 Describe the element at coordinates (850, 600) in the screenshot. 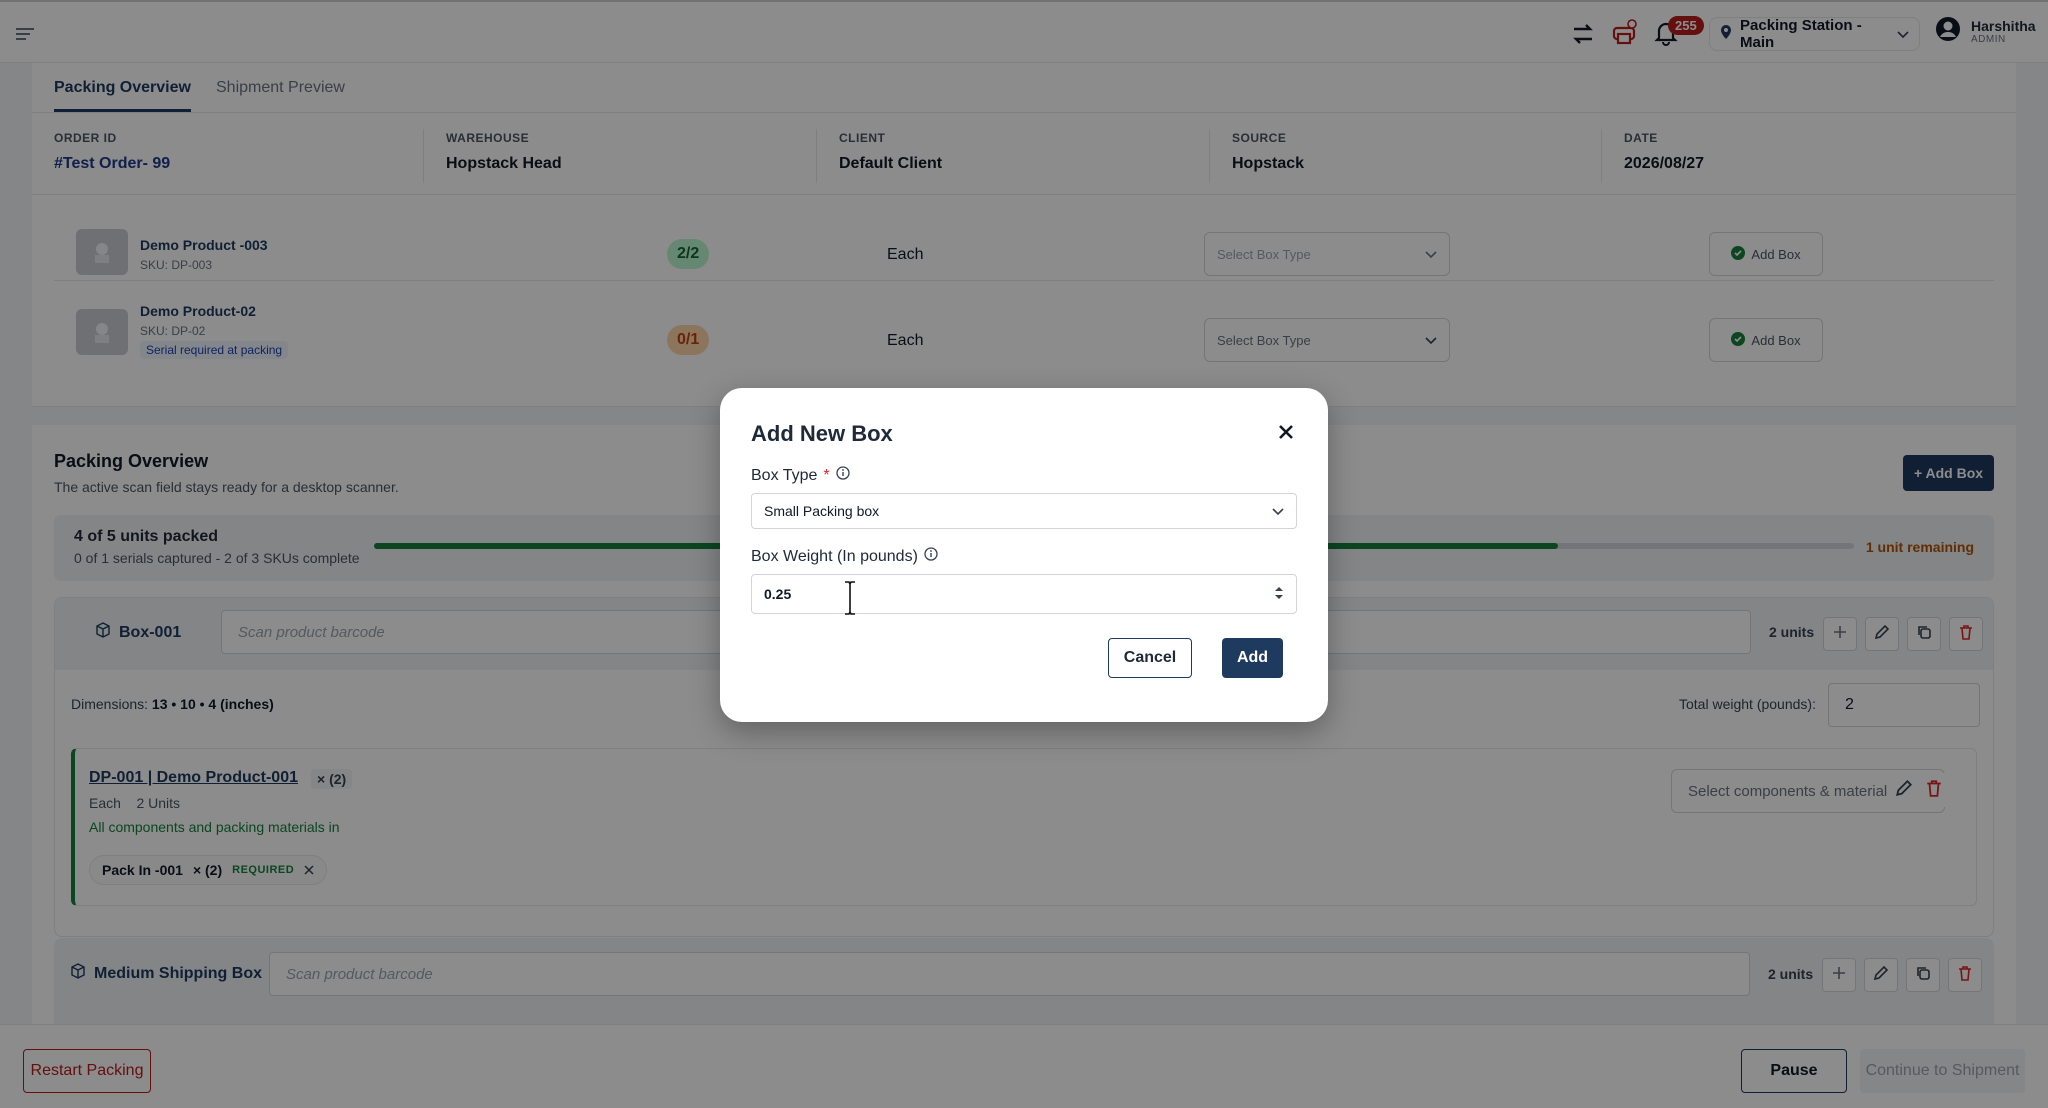

I see `text-cursor-icon` at that location.